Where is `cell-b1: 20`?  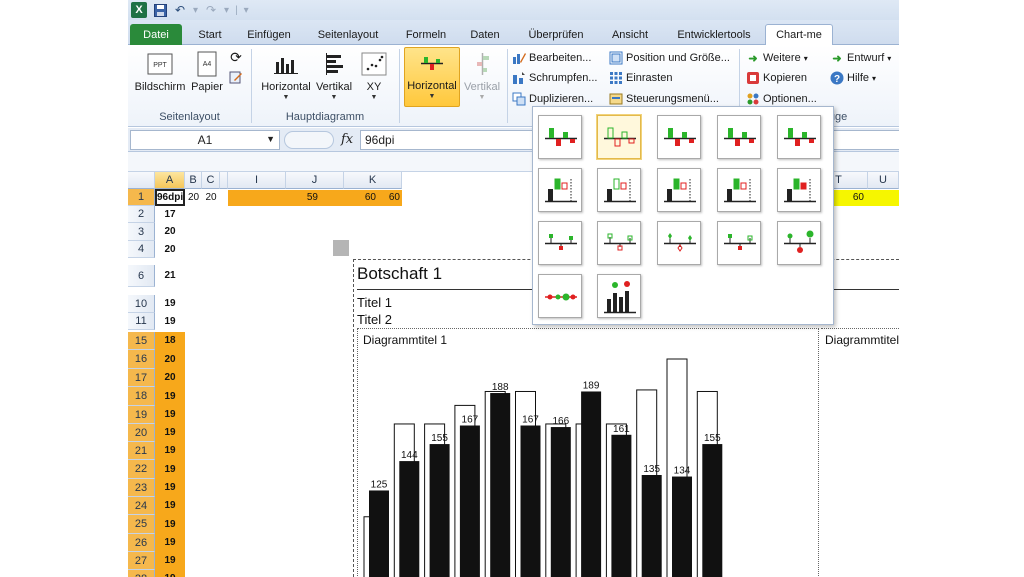
cell-b1: 20 is located at coordinates (193, 197).